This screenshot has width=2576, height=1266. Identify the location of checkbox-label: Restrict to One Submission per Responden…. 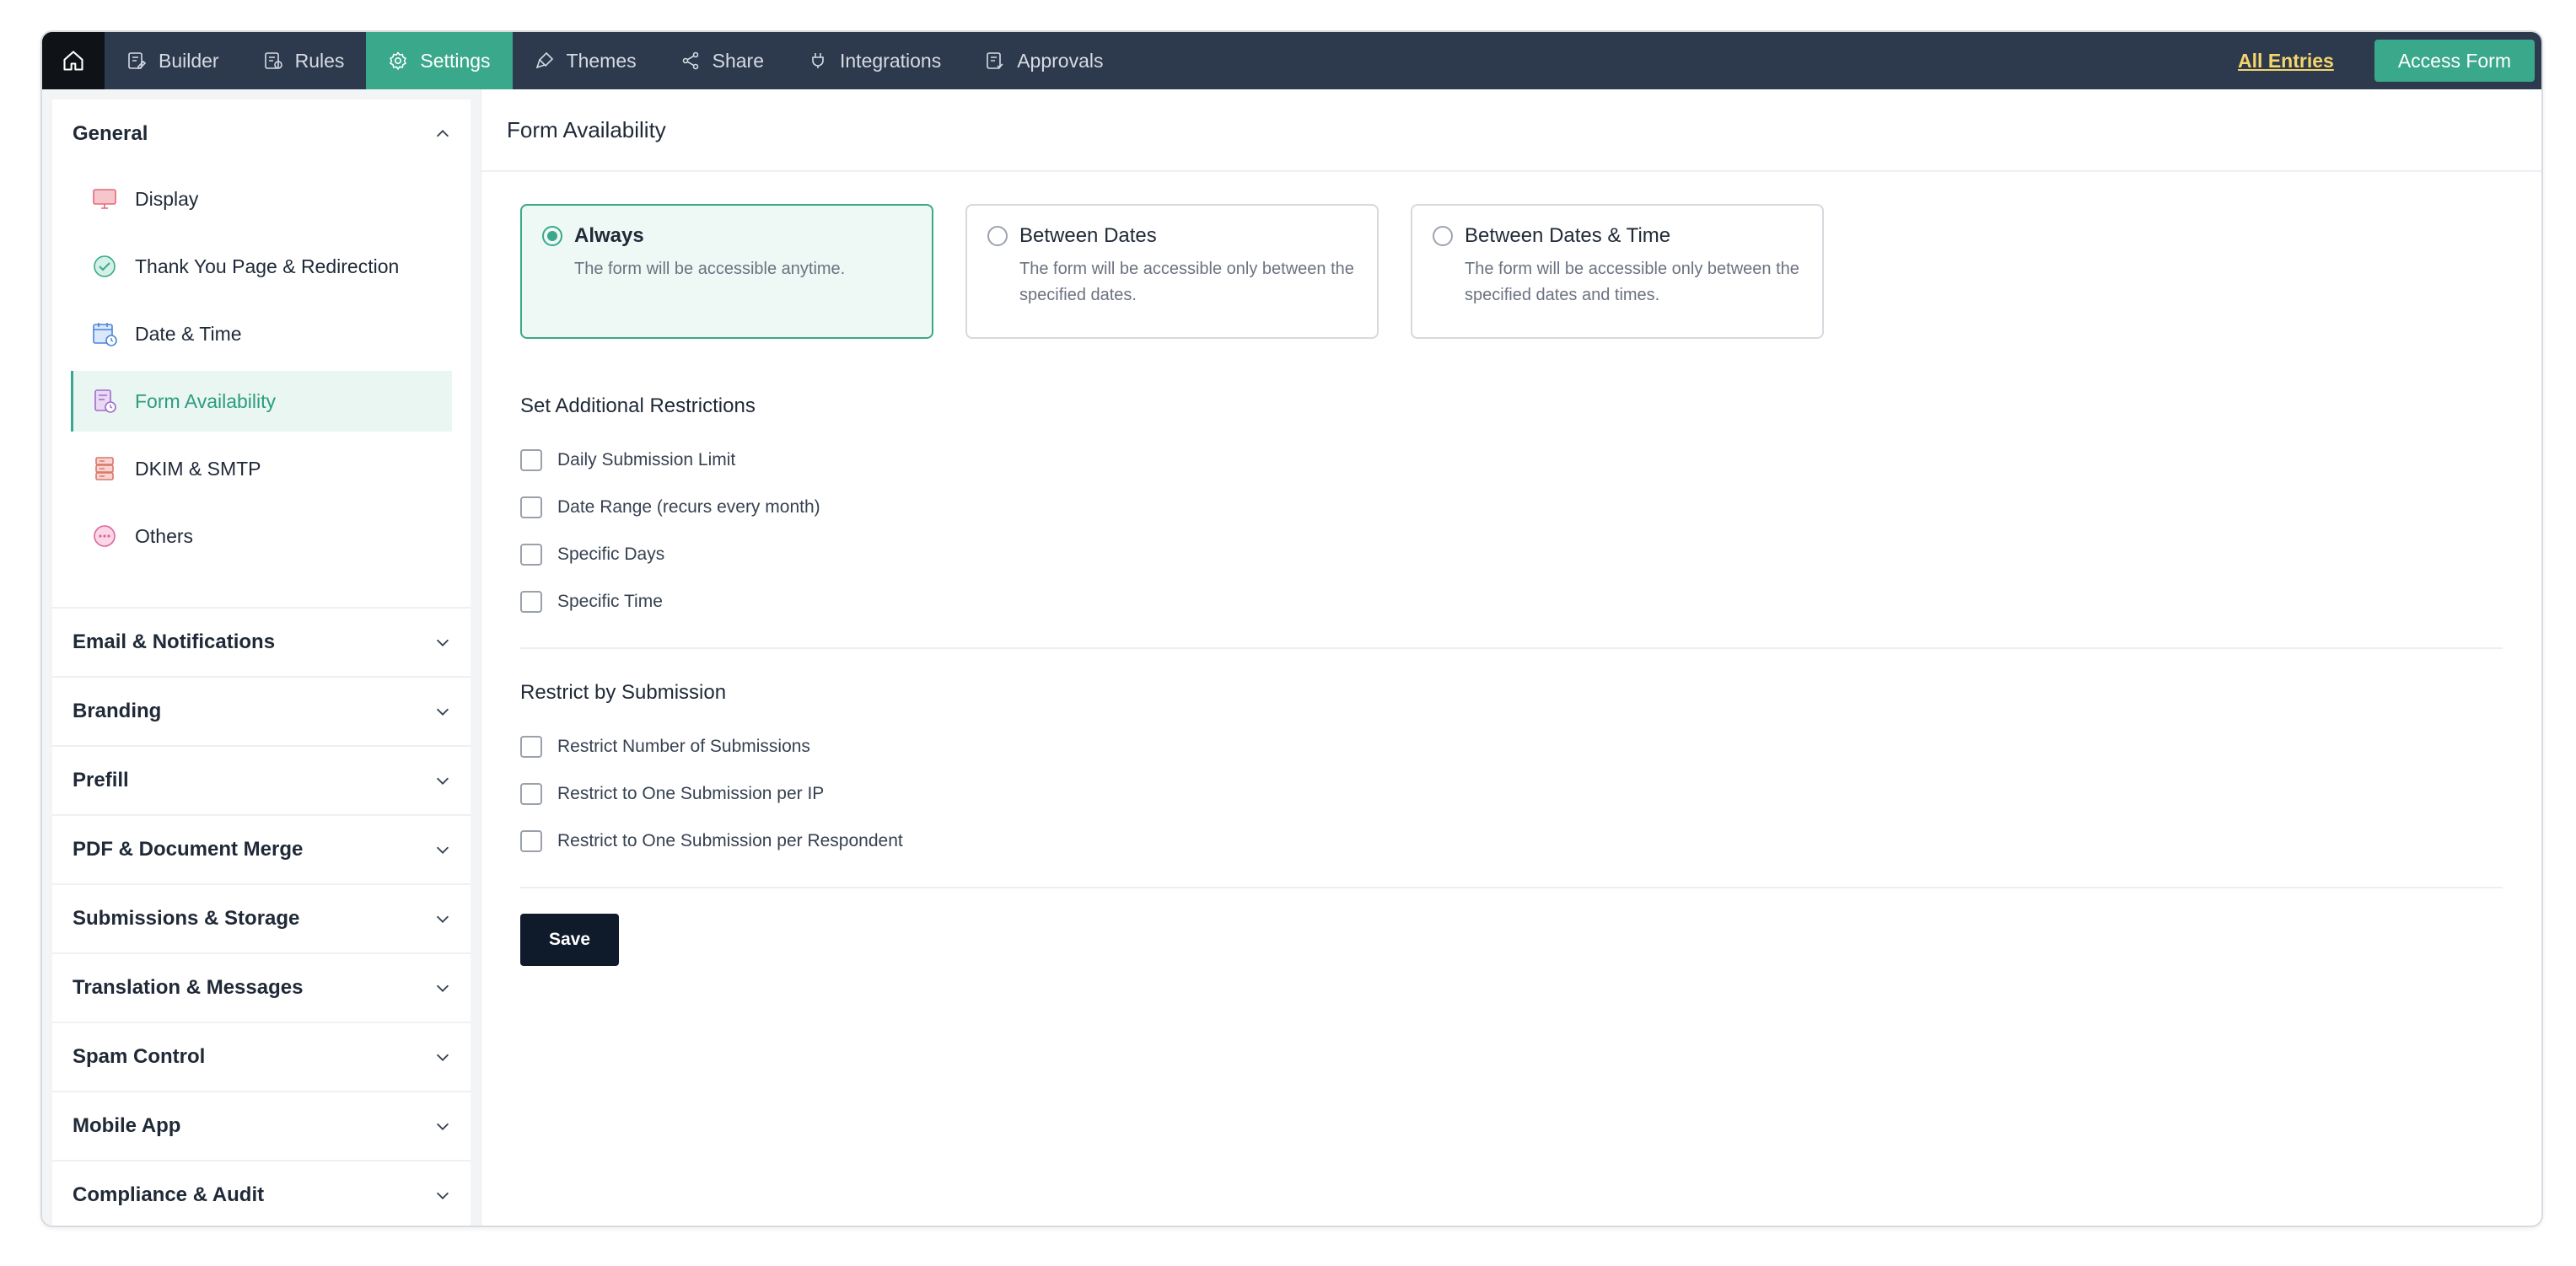
(730, 840).